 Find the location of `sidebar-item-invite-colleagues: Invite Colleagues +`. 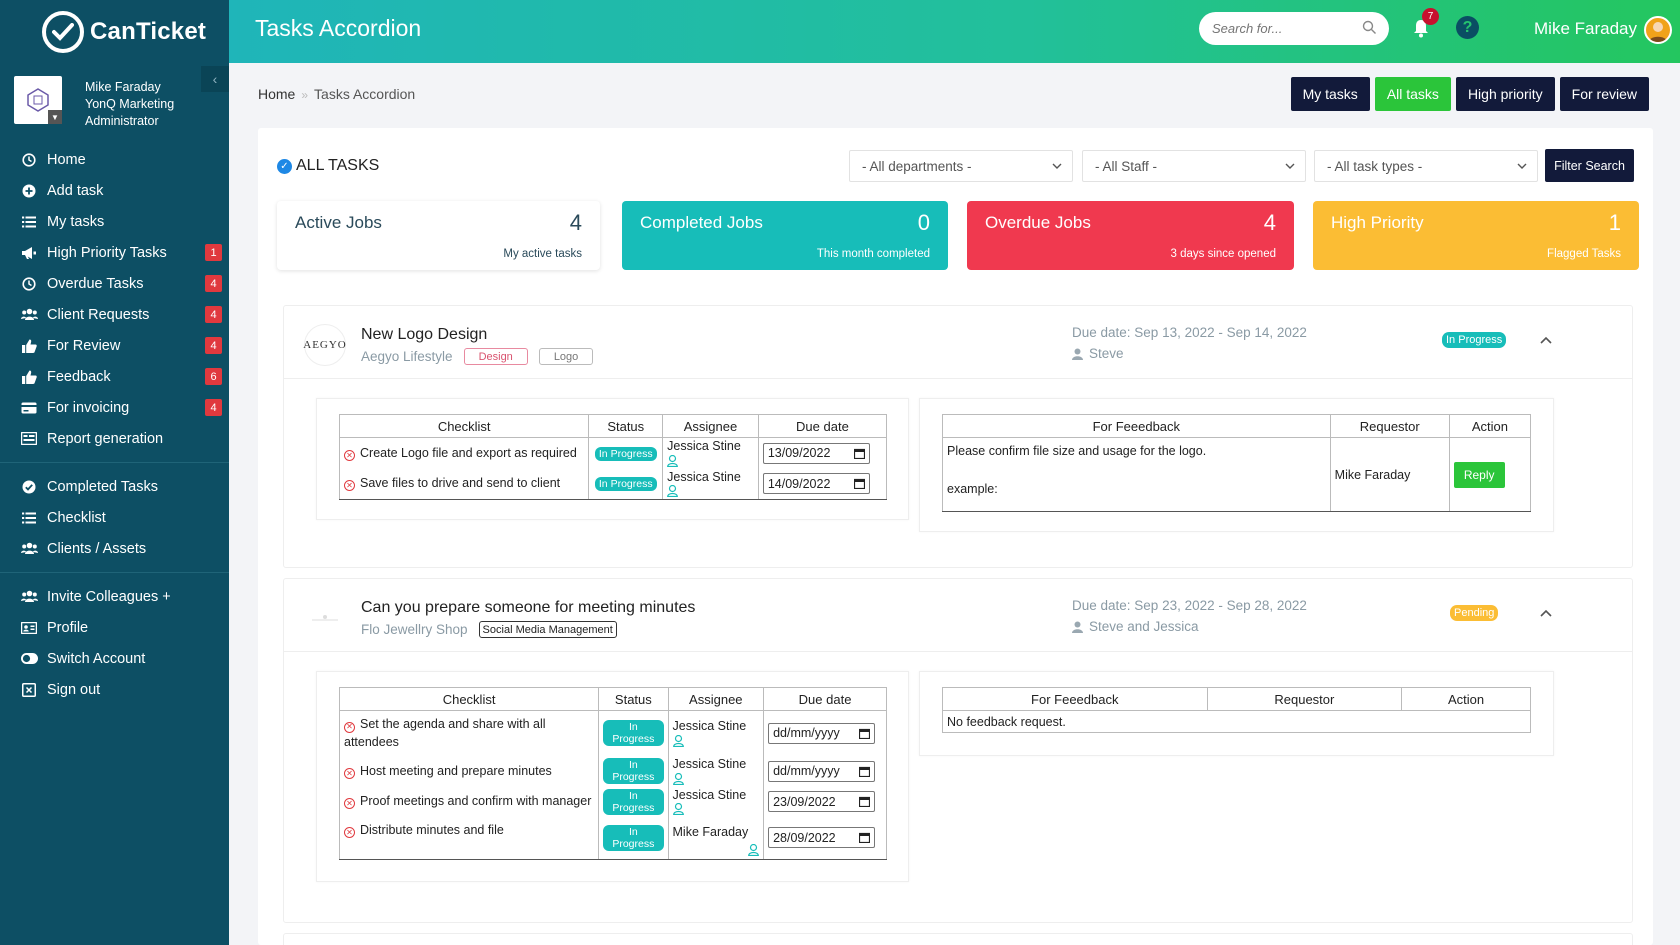

sidebar-item-invite-colleagues: Invite Colleagues + is located at coordinates (114, 596).